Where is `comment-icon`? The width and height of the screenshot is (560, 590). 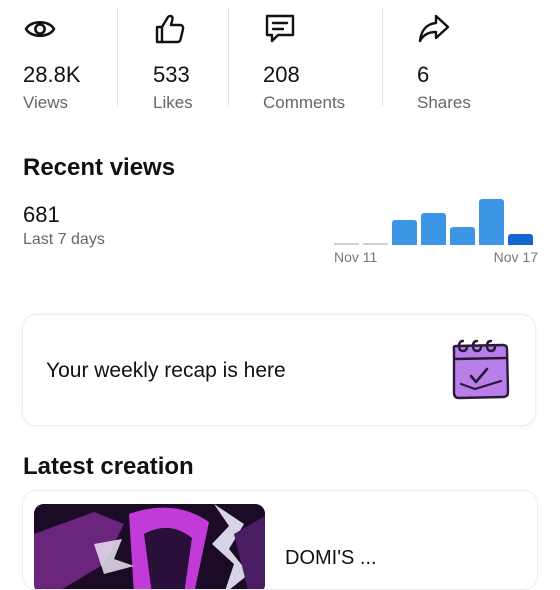 comment-icon is located at coordinates (280, 28).